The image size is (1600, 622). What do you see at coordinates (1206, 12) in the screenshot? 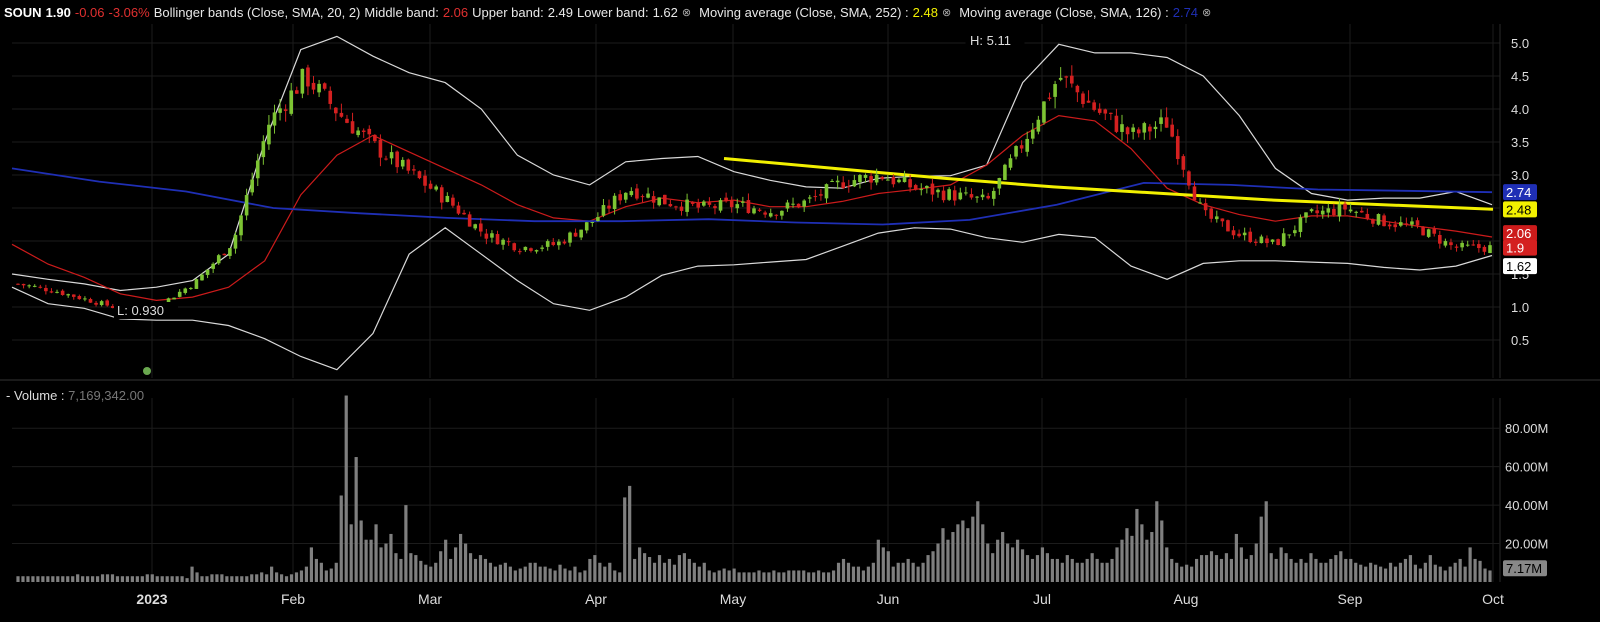
I see `close-ma126-icon: ⊗` at bounding box center [1206, 12].